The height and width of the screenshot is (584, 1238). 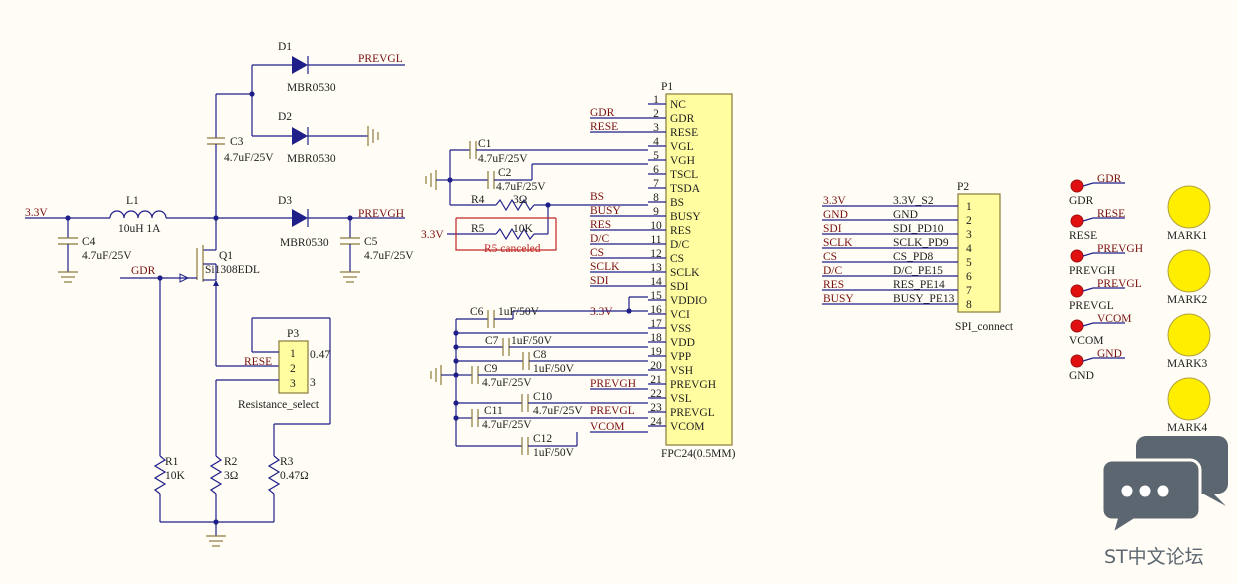 What do you see at coordinates (684, 175) in the screenshot?
I see `p1-pin-name: TSCL` at bounding box center [684, 175].